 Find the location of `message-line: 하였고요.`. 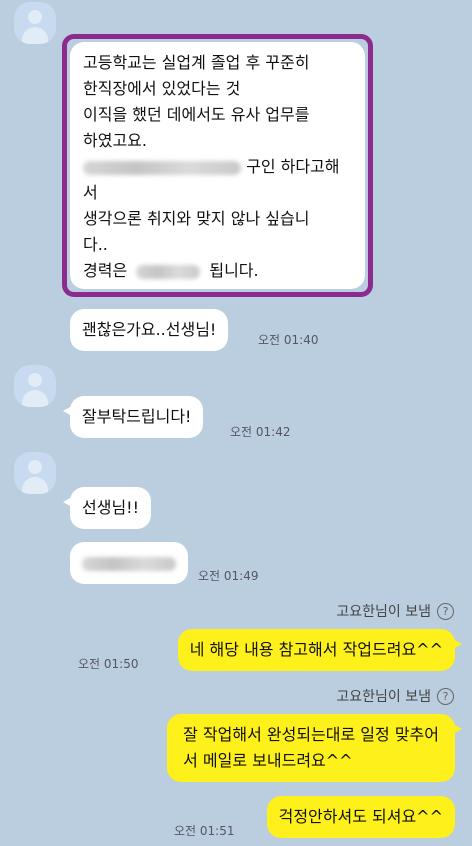

message-line: 하였고요. is located at coordinates (115, 140).